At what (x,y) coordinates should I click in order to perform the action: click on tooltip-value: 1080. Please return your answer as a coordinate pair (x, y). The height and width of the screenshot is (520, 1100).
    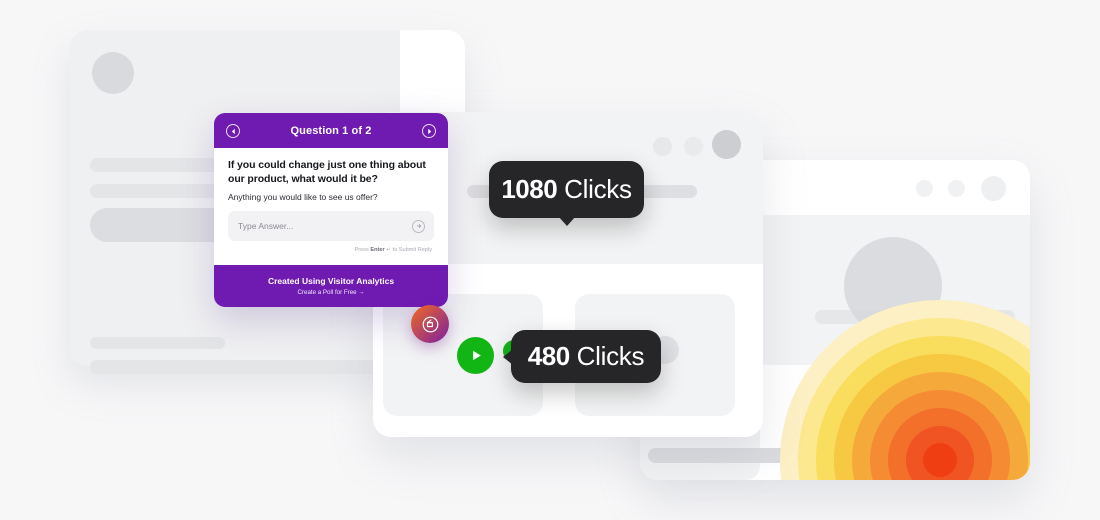
    Looking at the image, I should click on (529, 189).